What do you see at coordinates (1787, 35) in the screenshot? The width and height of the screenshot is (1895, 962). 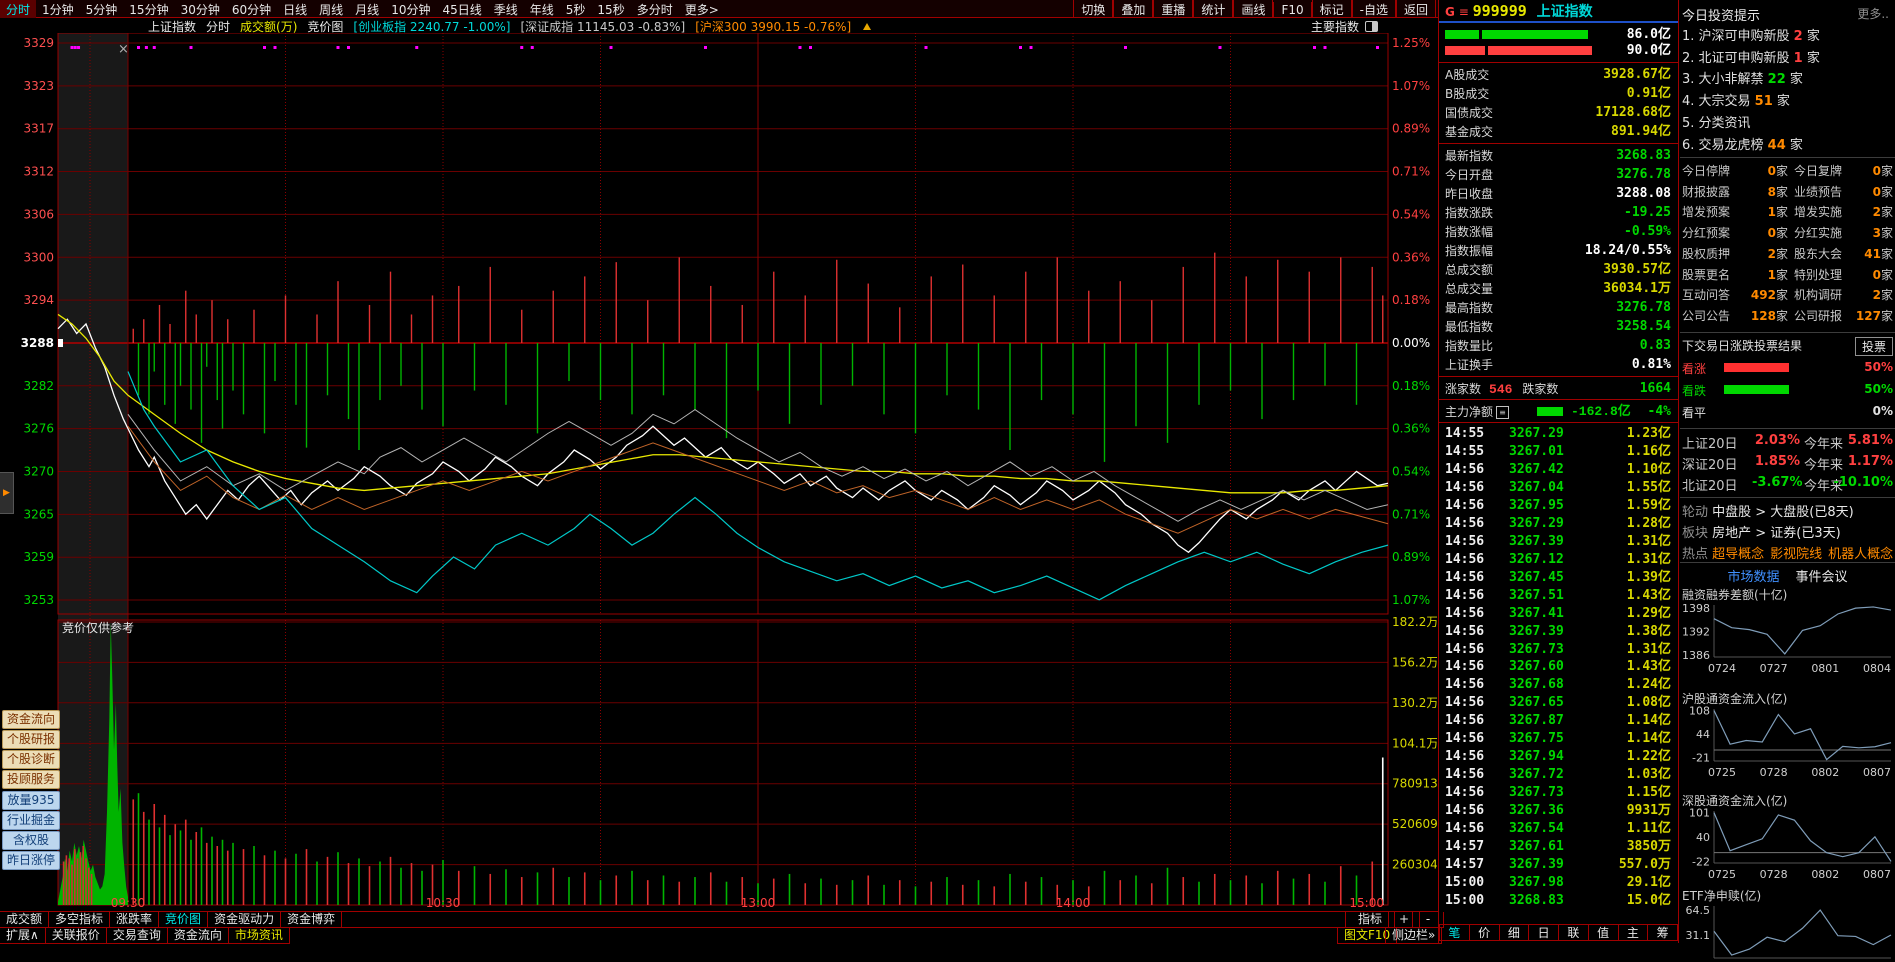 I see `tip-item: 1. 沪深可申购新股 2 家` at bounding box center [1787, 35].